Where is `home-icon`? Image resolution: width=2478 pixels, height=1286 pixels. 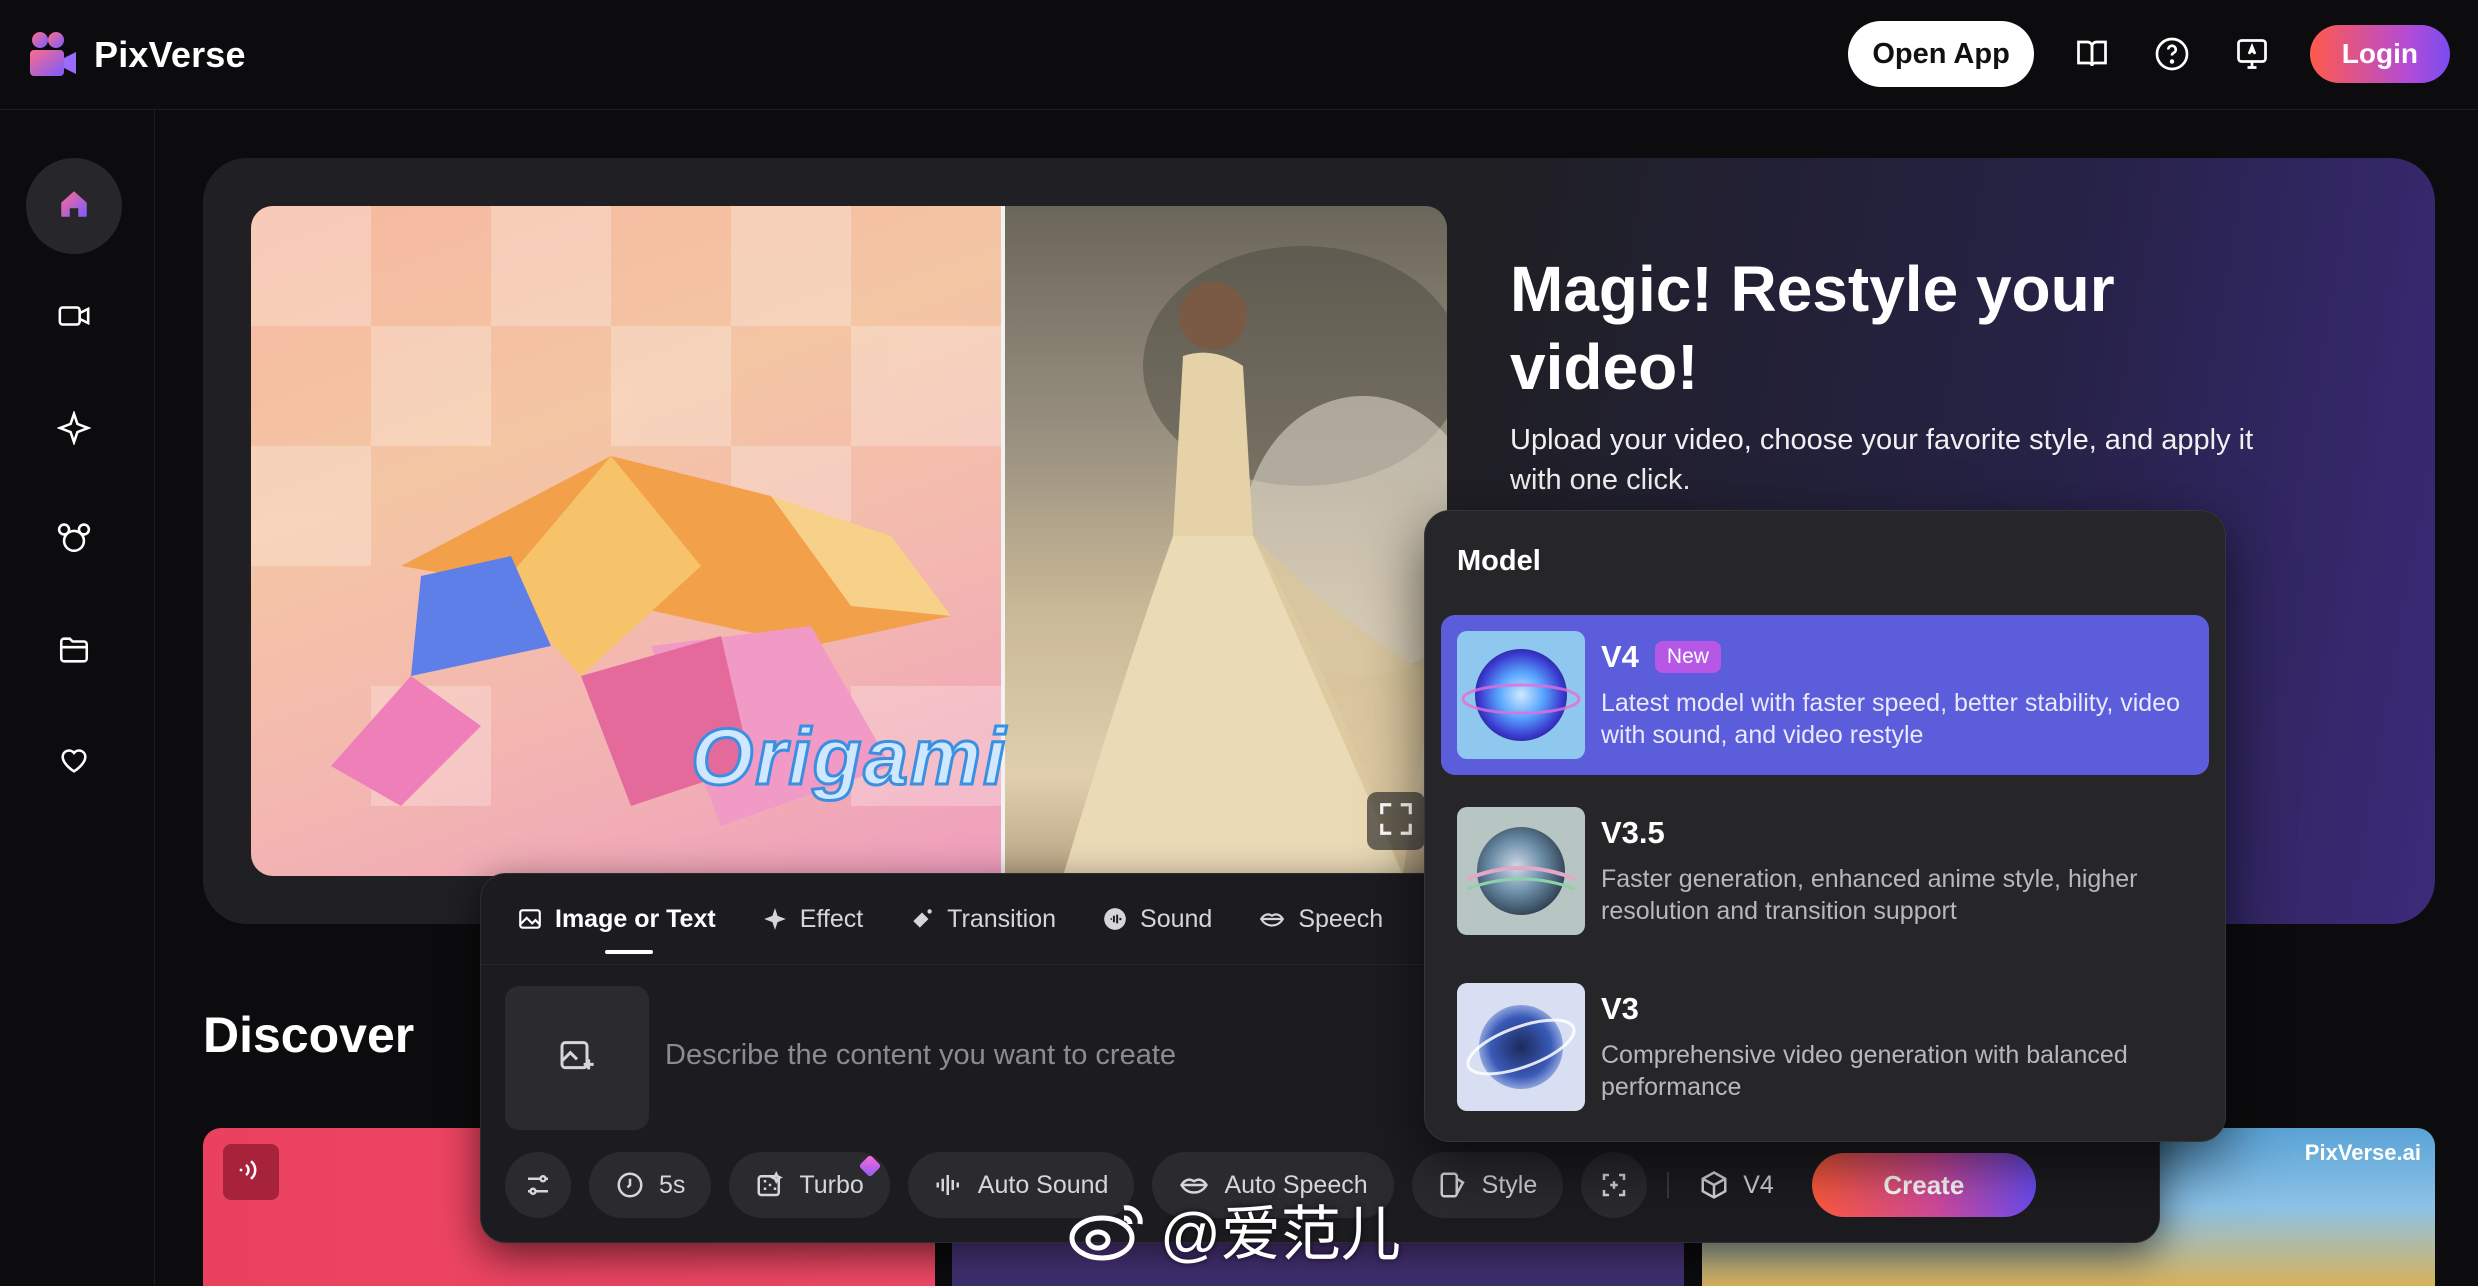
home-icon is located at coordinates (74, 206).